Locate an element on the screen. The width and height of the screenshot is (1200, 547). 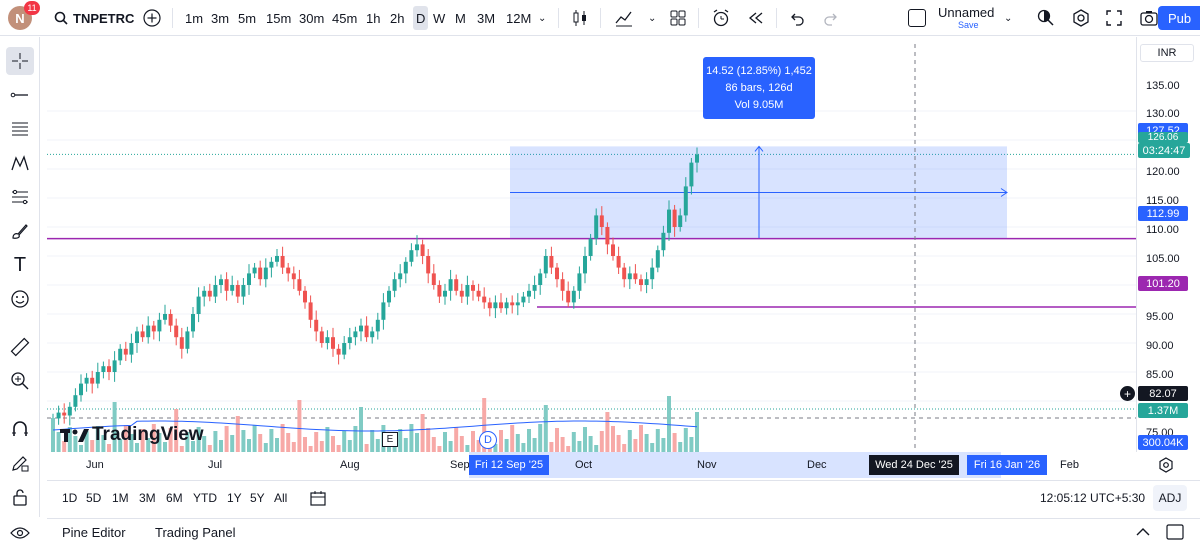
interval-m: M is located at coordinates (460, 18).